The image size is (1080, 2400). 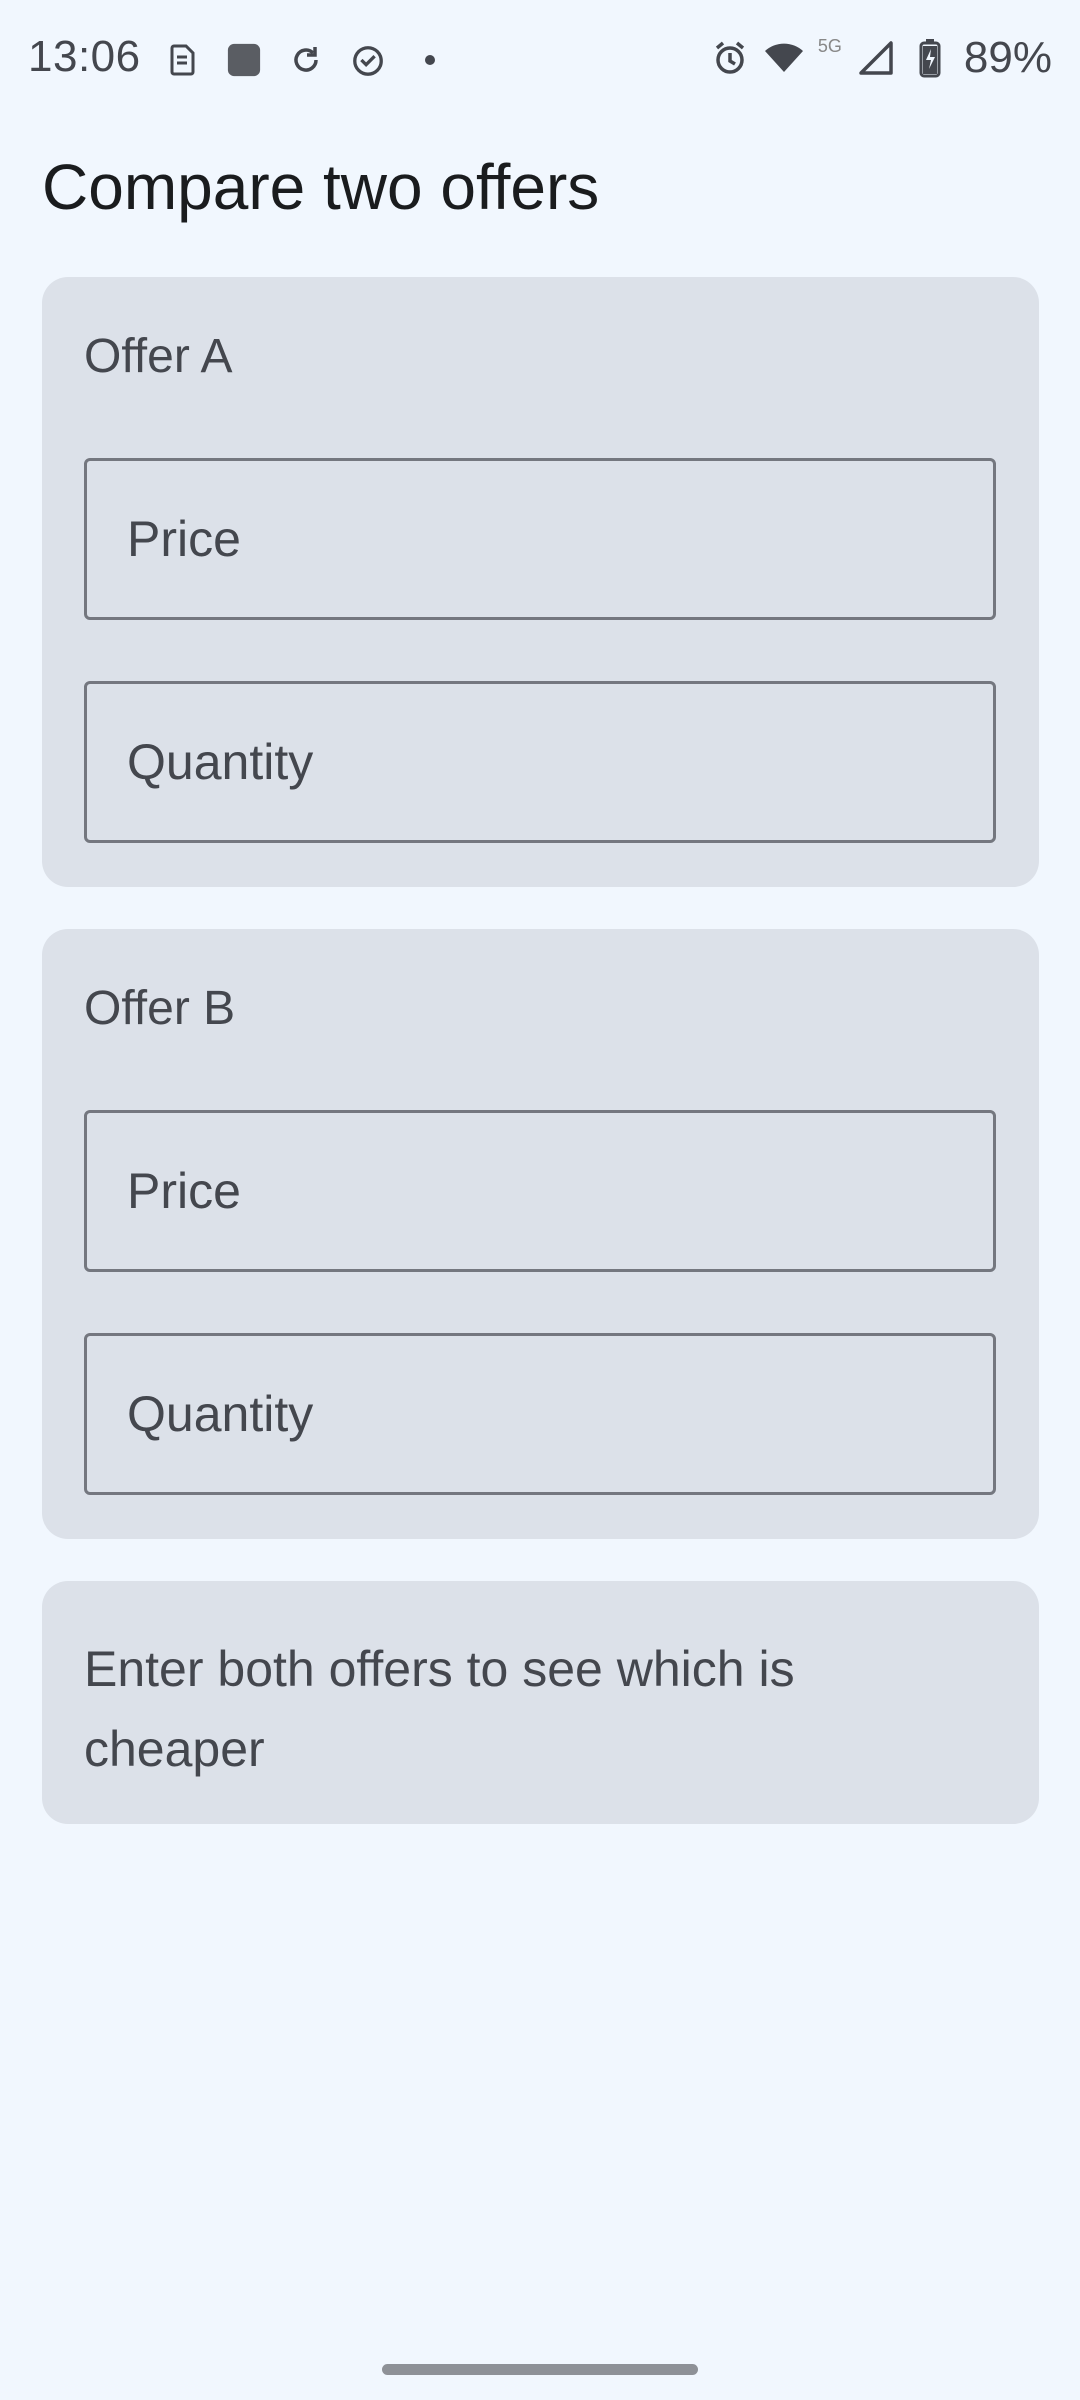 I want to click on offer-a-title: Offer A, so click(x=158, y=356).